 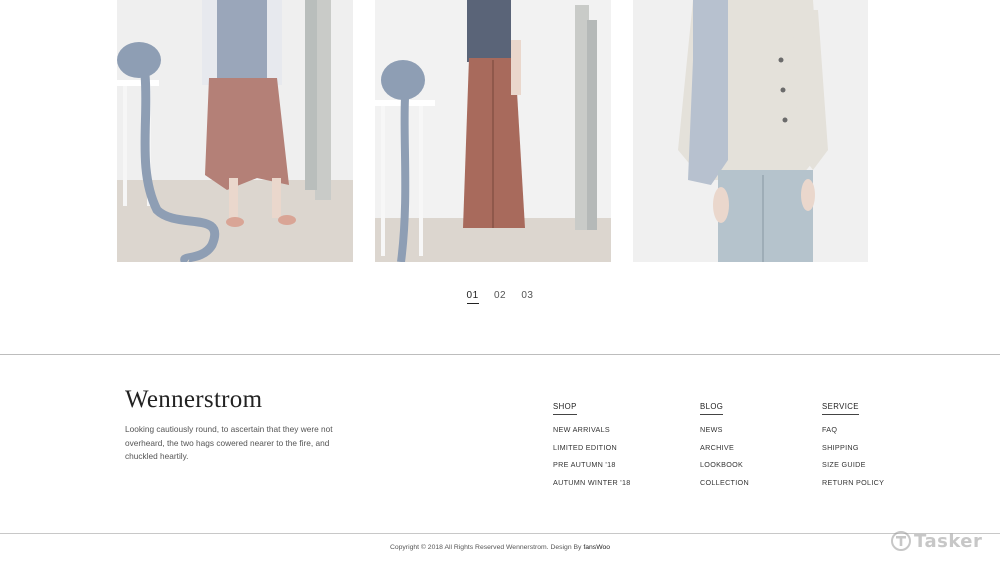 I want to click on tasker-watermark: Tasker, so click(x=936, y=541).